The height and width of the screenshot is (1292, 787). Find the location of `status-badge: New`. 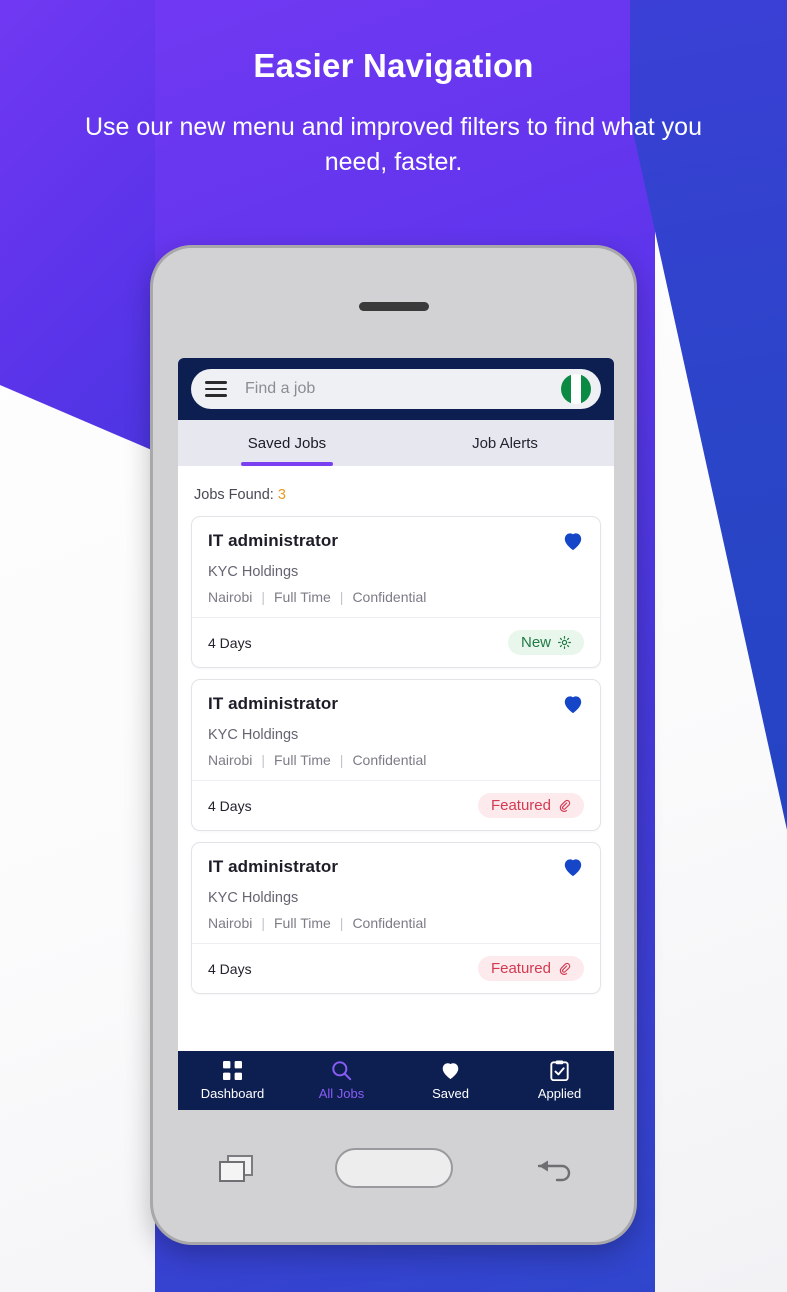

status-badge: New is located at coordinates (545, 642).